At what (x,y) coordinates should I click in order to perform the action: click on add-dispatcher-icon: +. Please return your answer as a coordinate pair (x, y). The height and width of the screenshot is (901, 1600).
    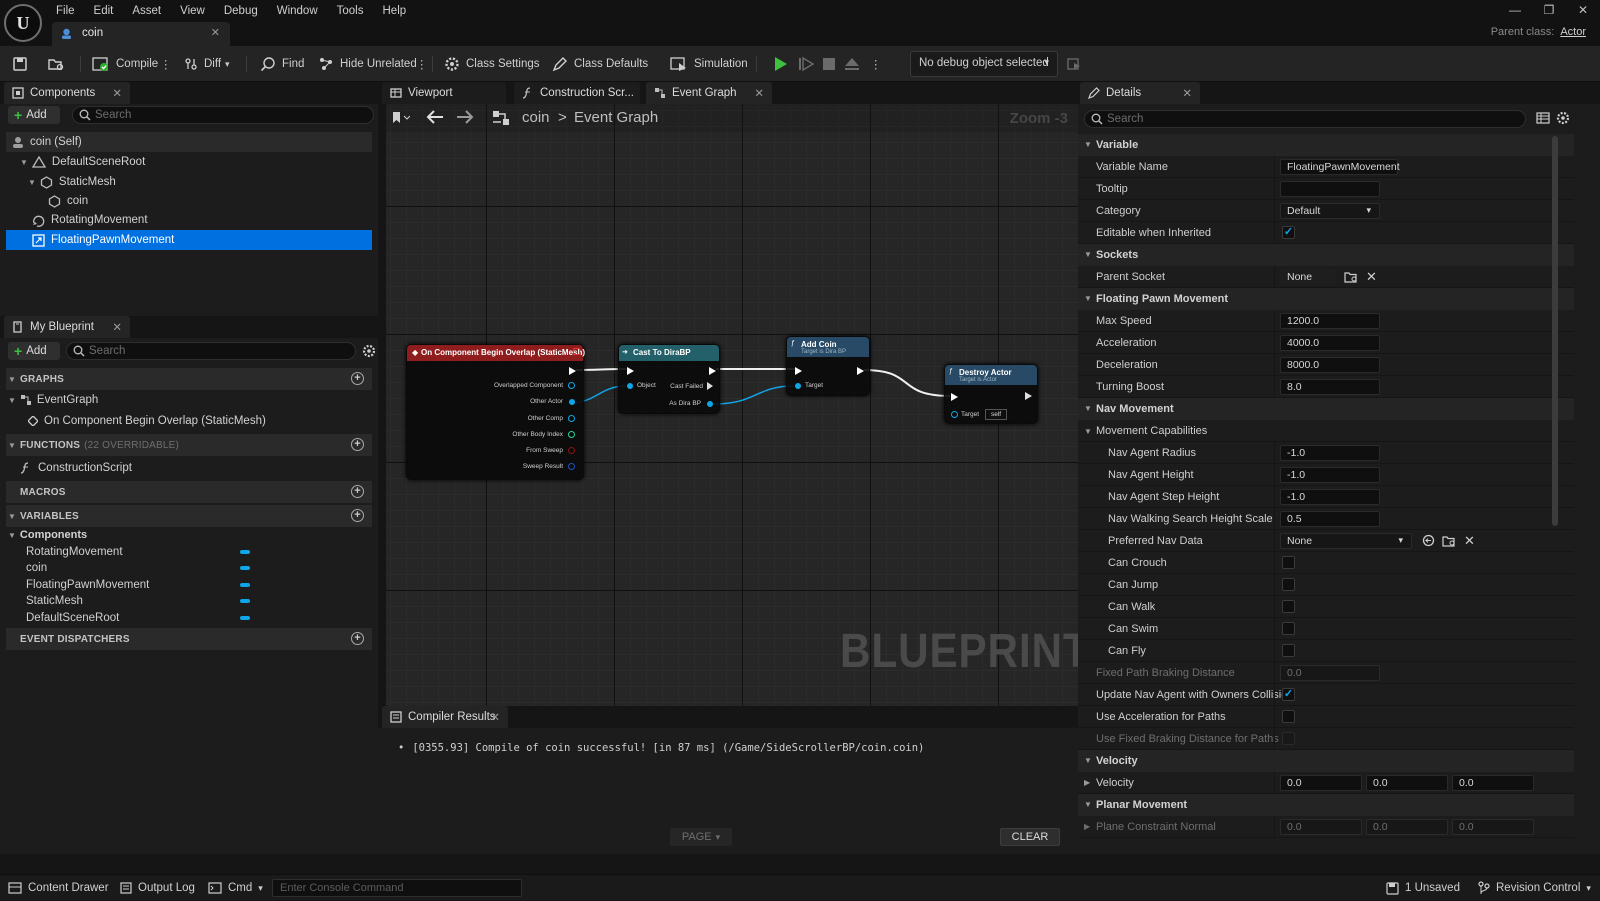
    Looking at the image, I should click on (357, 638).